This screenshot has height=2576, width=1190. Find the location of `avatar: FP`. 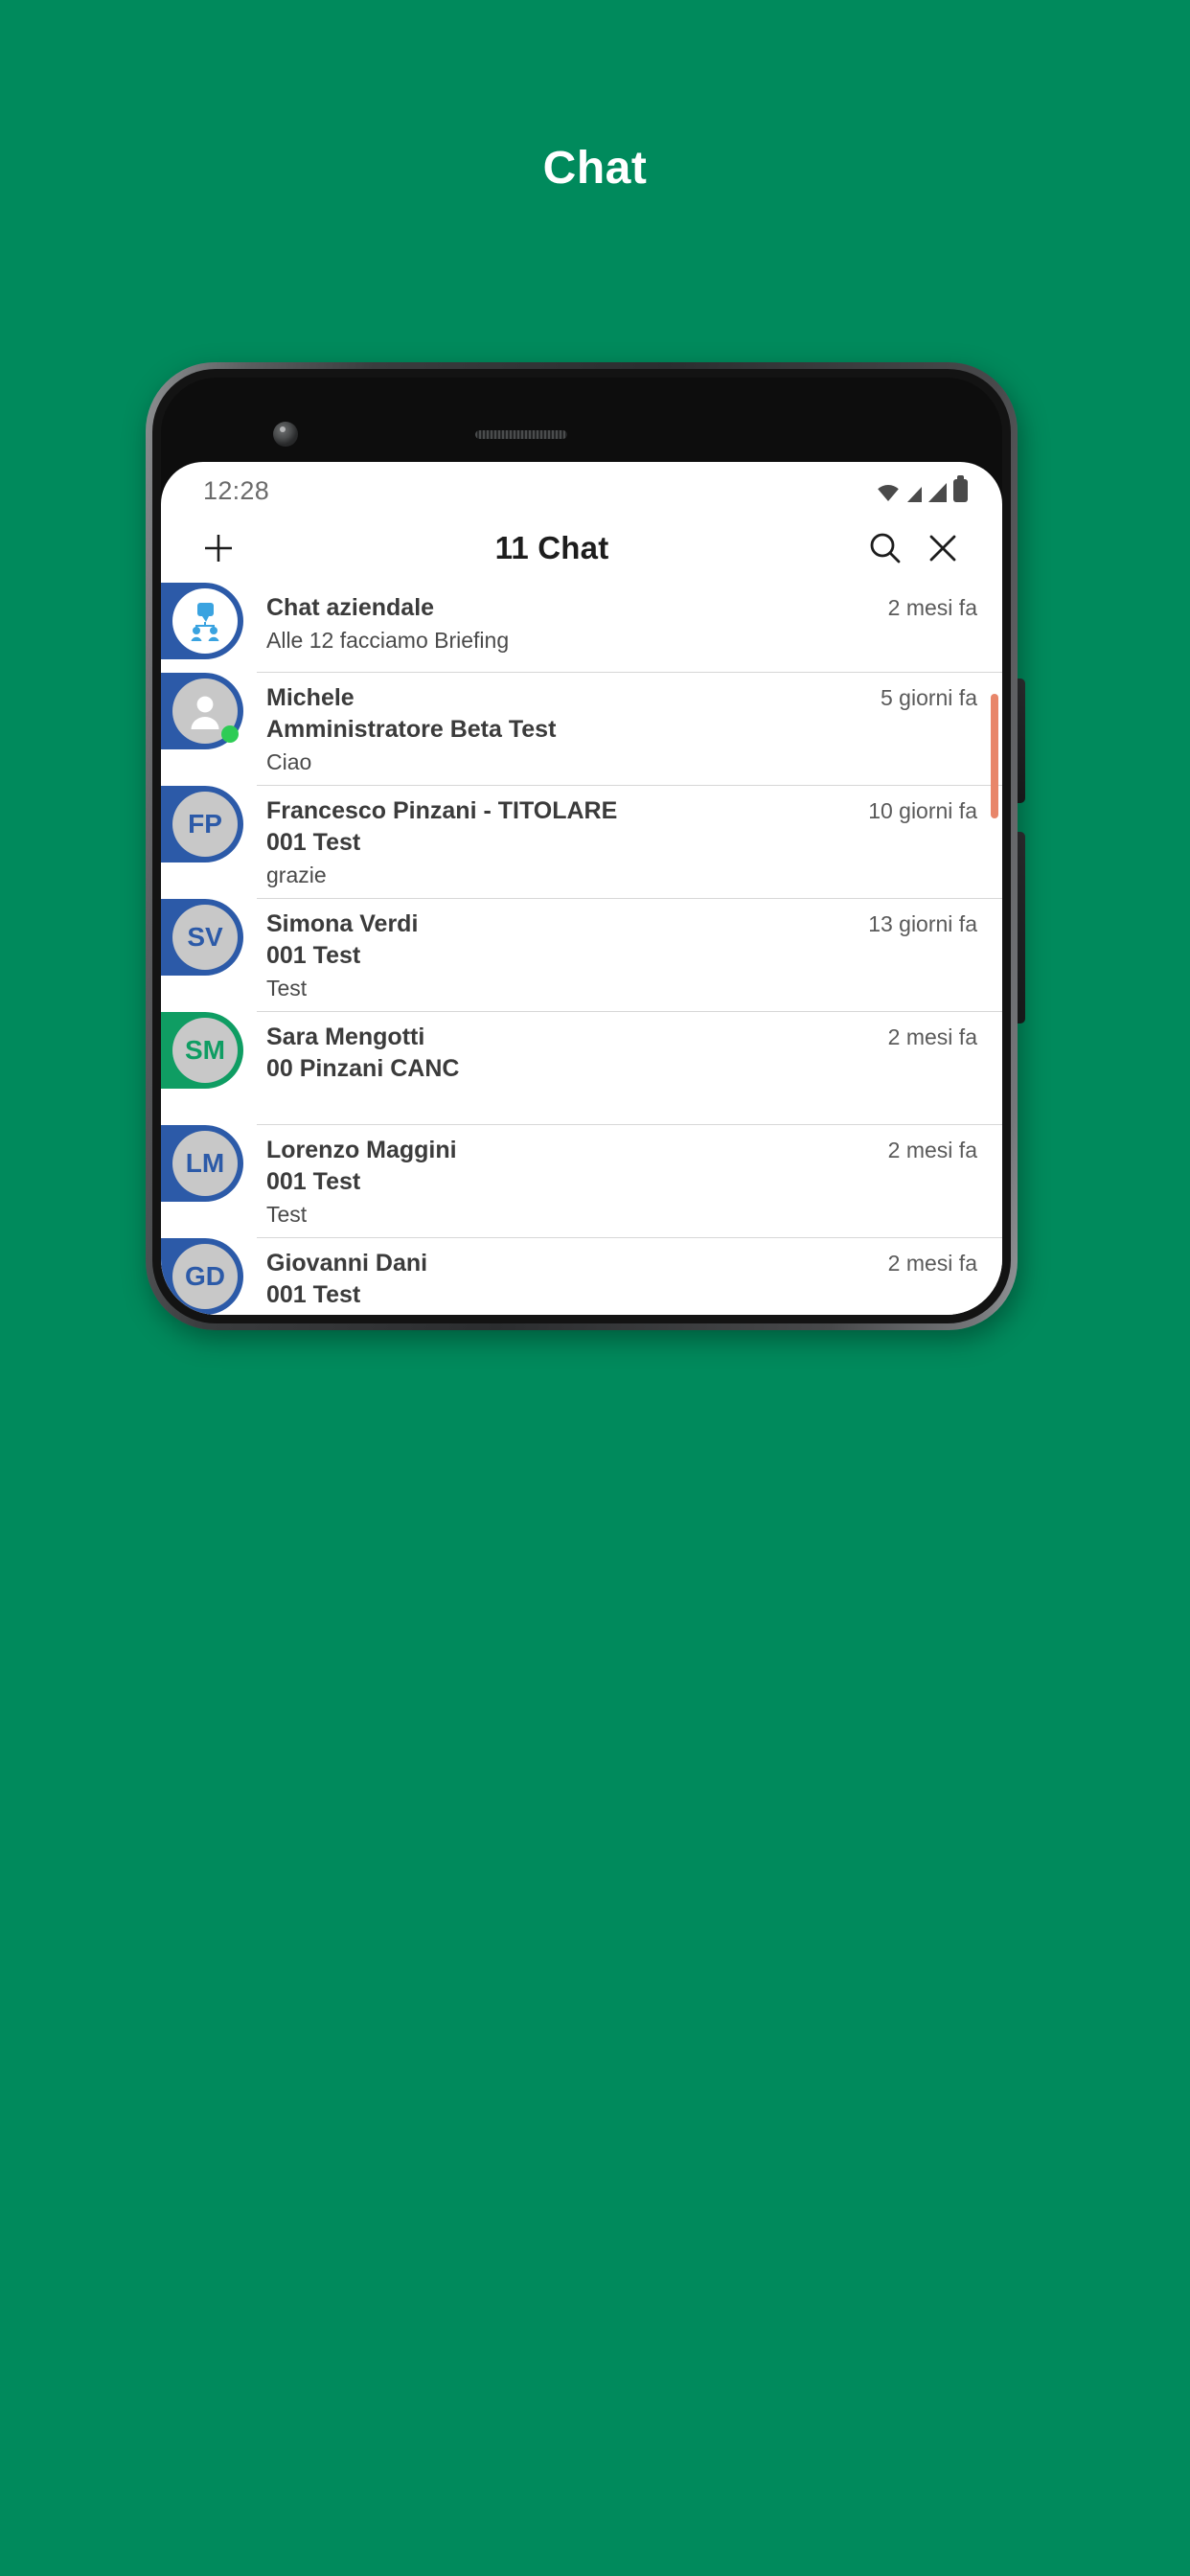

avatar: FP is located at coordinates (209, 824).